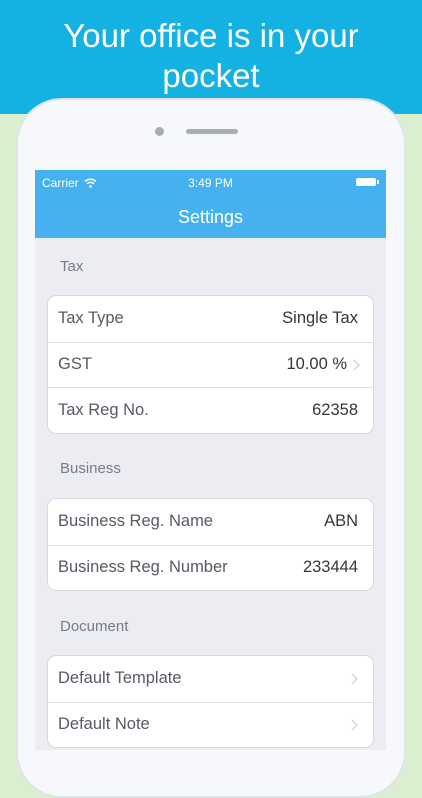  I want to click on row-value: Single Tax, so click(320, 318).